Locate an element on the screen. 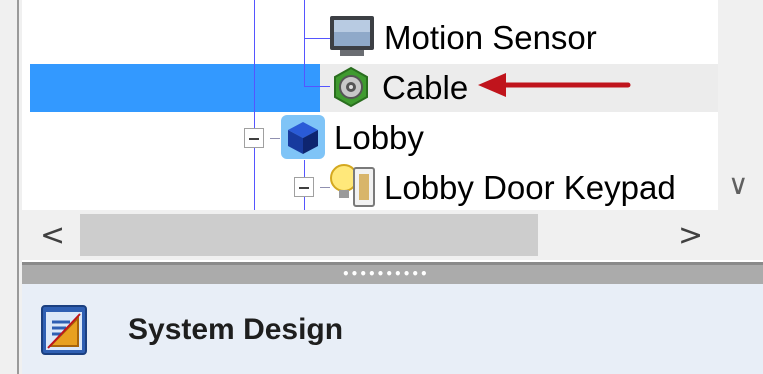  horizontal-scroll-thumb is located at coordinates (309, 235).